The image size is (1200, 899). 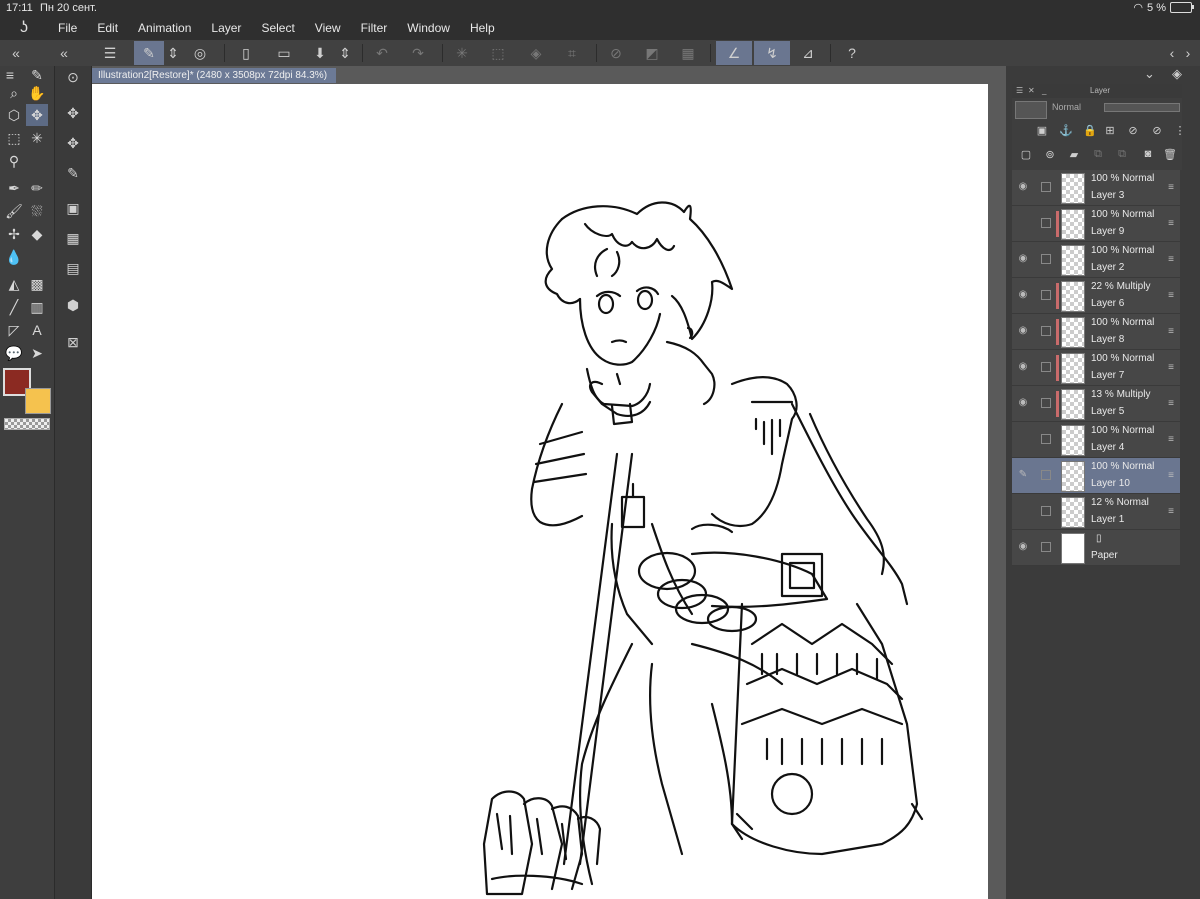 I want to click on fill-tool-icon: ◭, so click(x=14, y=284).